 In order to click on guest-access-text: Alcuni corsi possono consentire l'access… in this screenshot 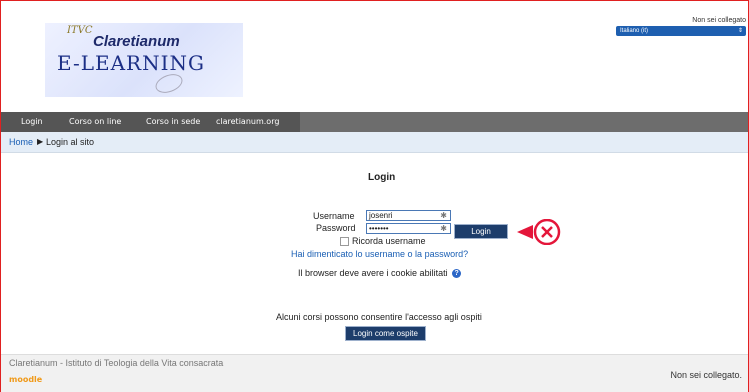, I will do `click(379, 317)`.